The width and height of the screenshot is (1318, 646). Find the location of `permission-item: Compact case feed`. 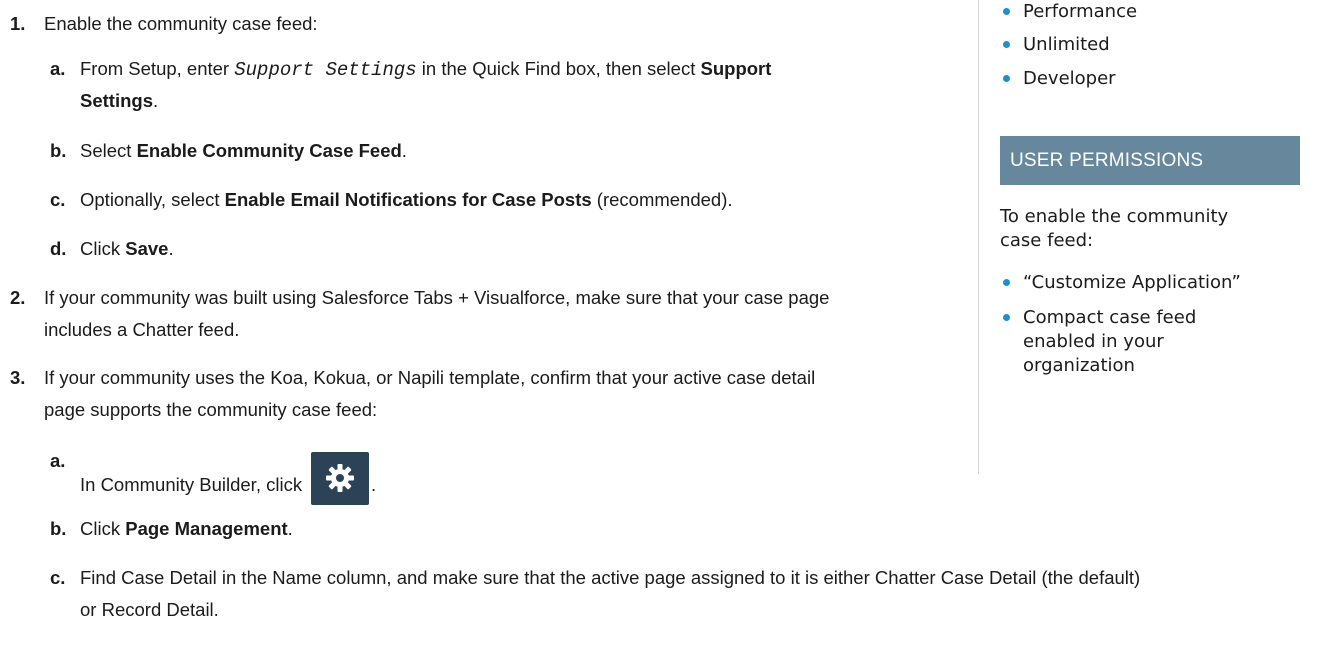

permission-item: Compact case feed is located at coordinates (1110, 317).